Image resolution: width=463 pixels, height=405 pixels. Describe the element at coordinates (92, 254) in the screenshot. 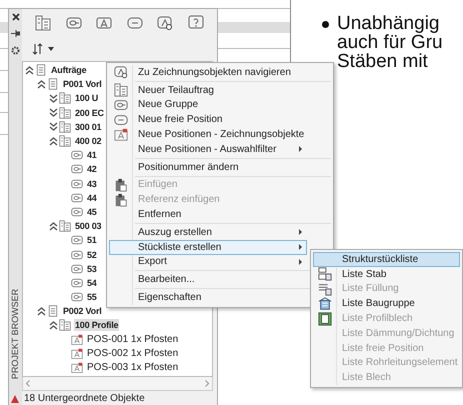

I see `tree-item: 52` at that location.